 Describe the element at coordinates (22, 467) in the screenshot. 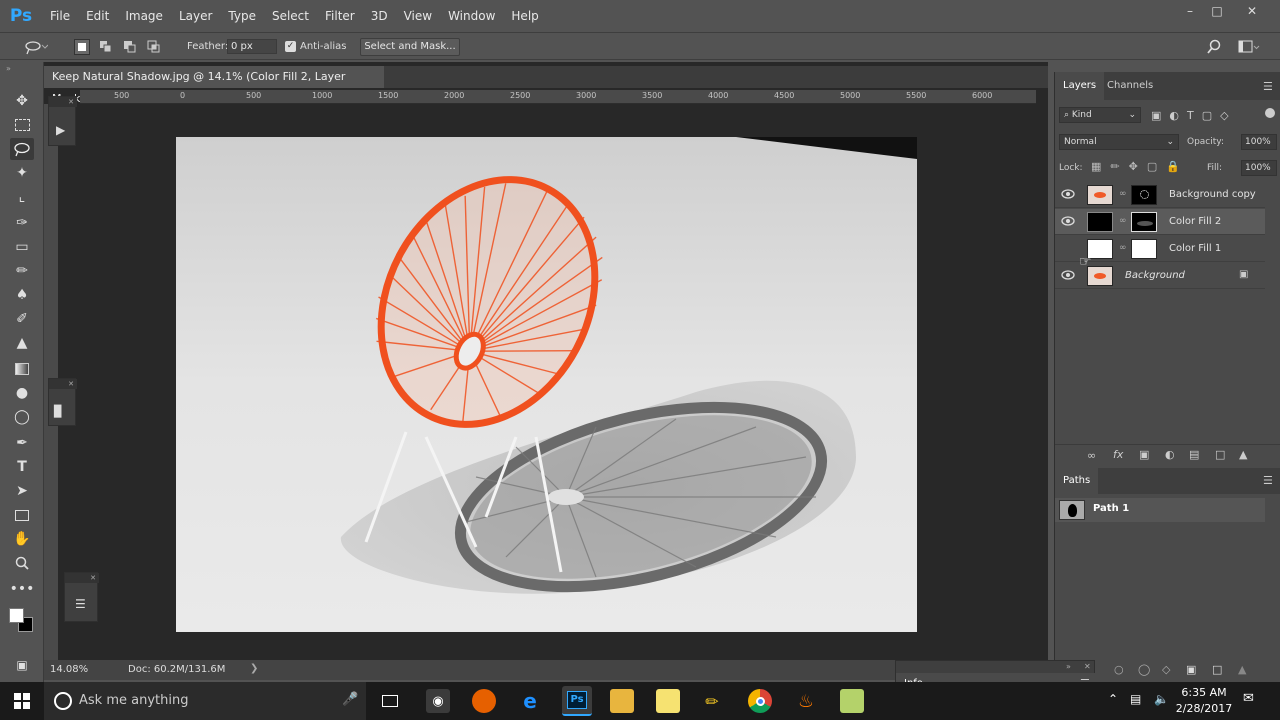

I see `type-tool-icon: T` at that location.